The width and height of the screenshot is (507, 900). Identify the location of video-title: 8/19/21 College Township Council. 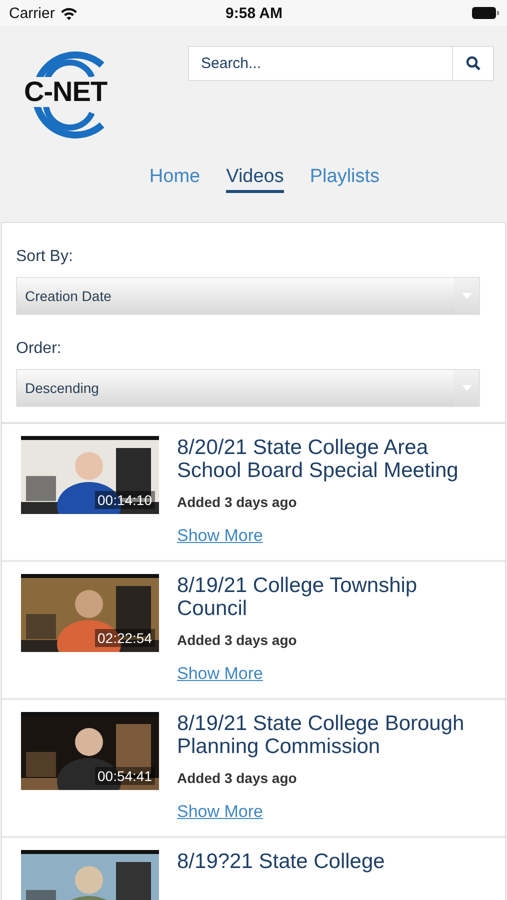
(333, 597).